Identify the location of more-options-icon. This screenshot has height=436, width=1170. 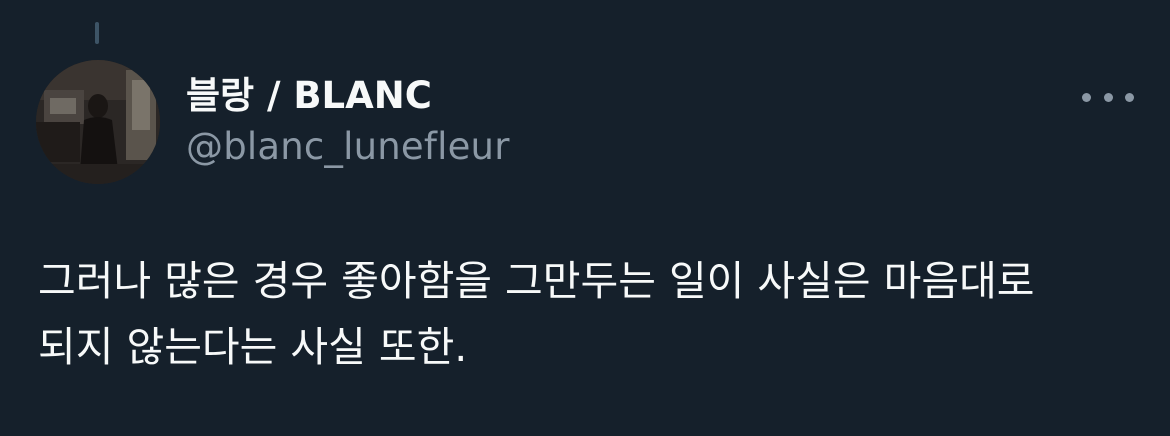
(1108, 97).